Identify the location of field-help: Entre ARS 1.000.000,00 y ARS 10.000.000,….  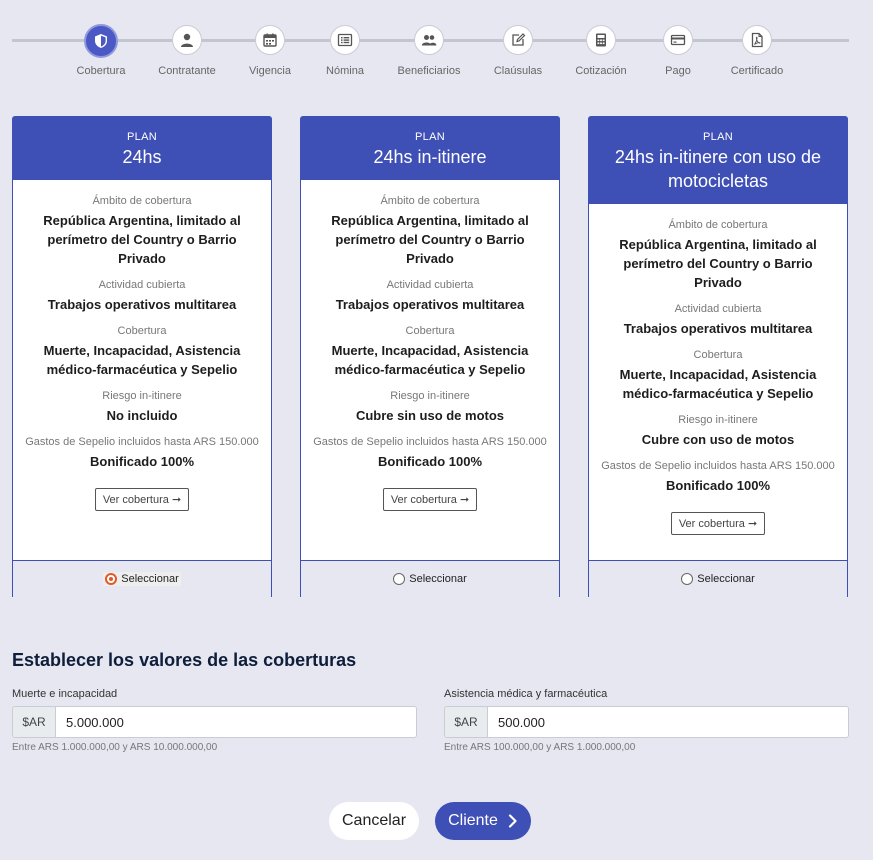
(115, 747).